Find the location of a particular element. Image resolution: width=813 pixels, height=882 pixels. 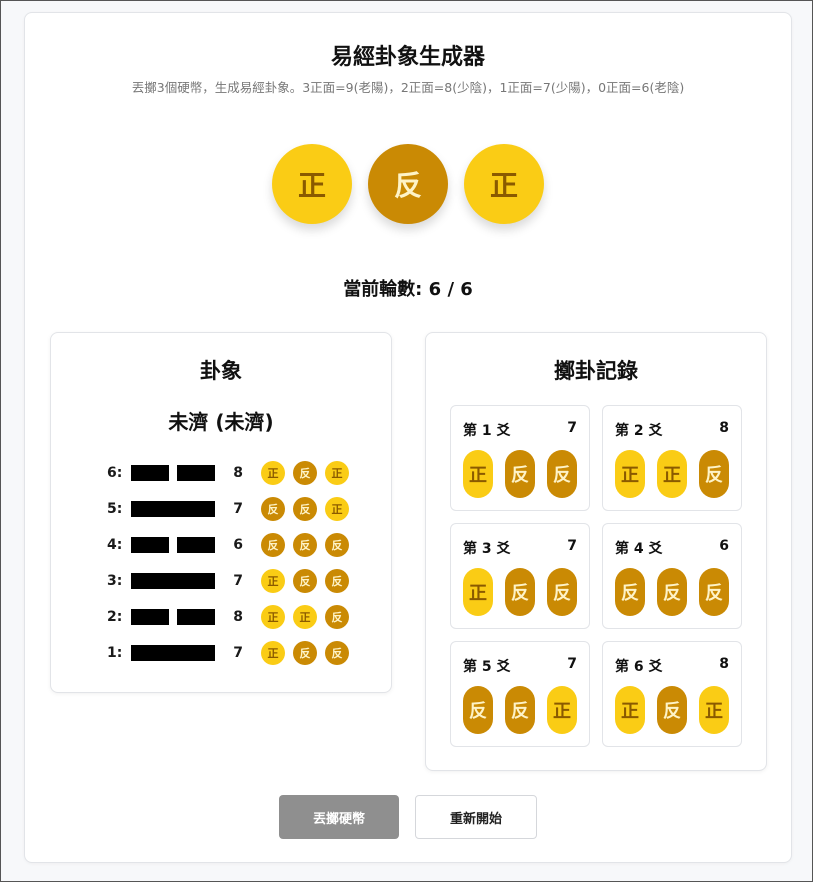

line-number: 1: is located at coordinates (115, 653).